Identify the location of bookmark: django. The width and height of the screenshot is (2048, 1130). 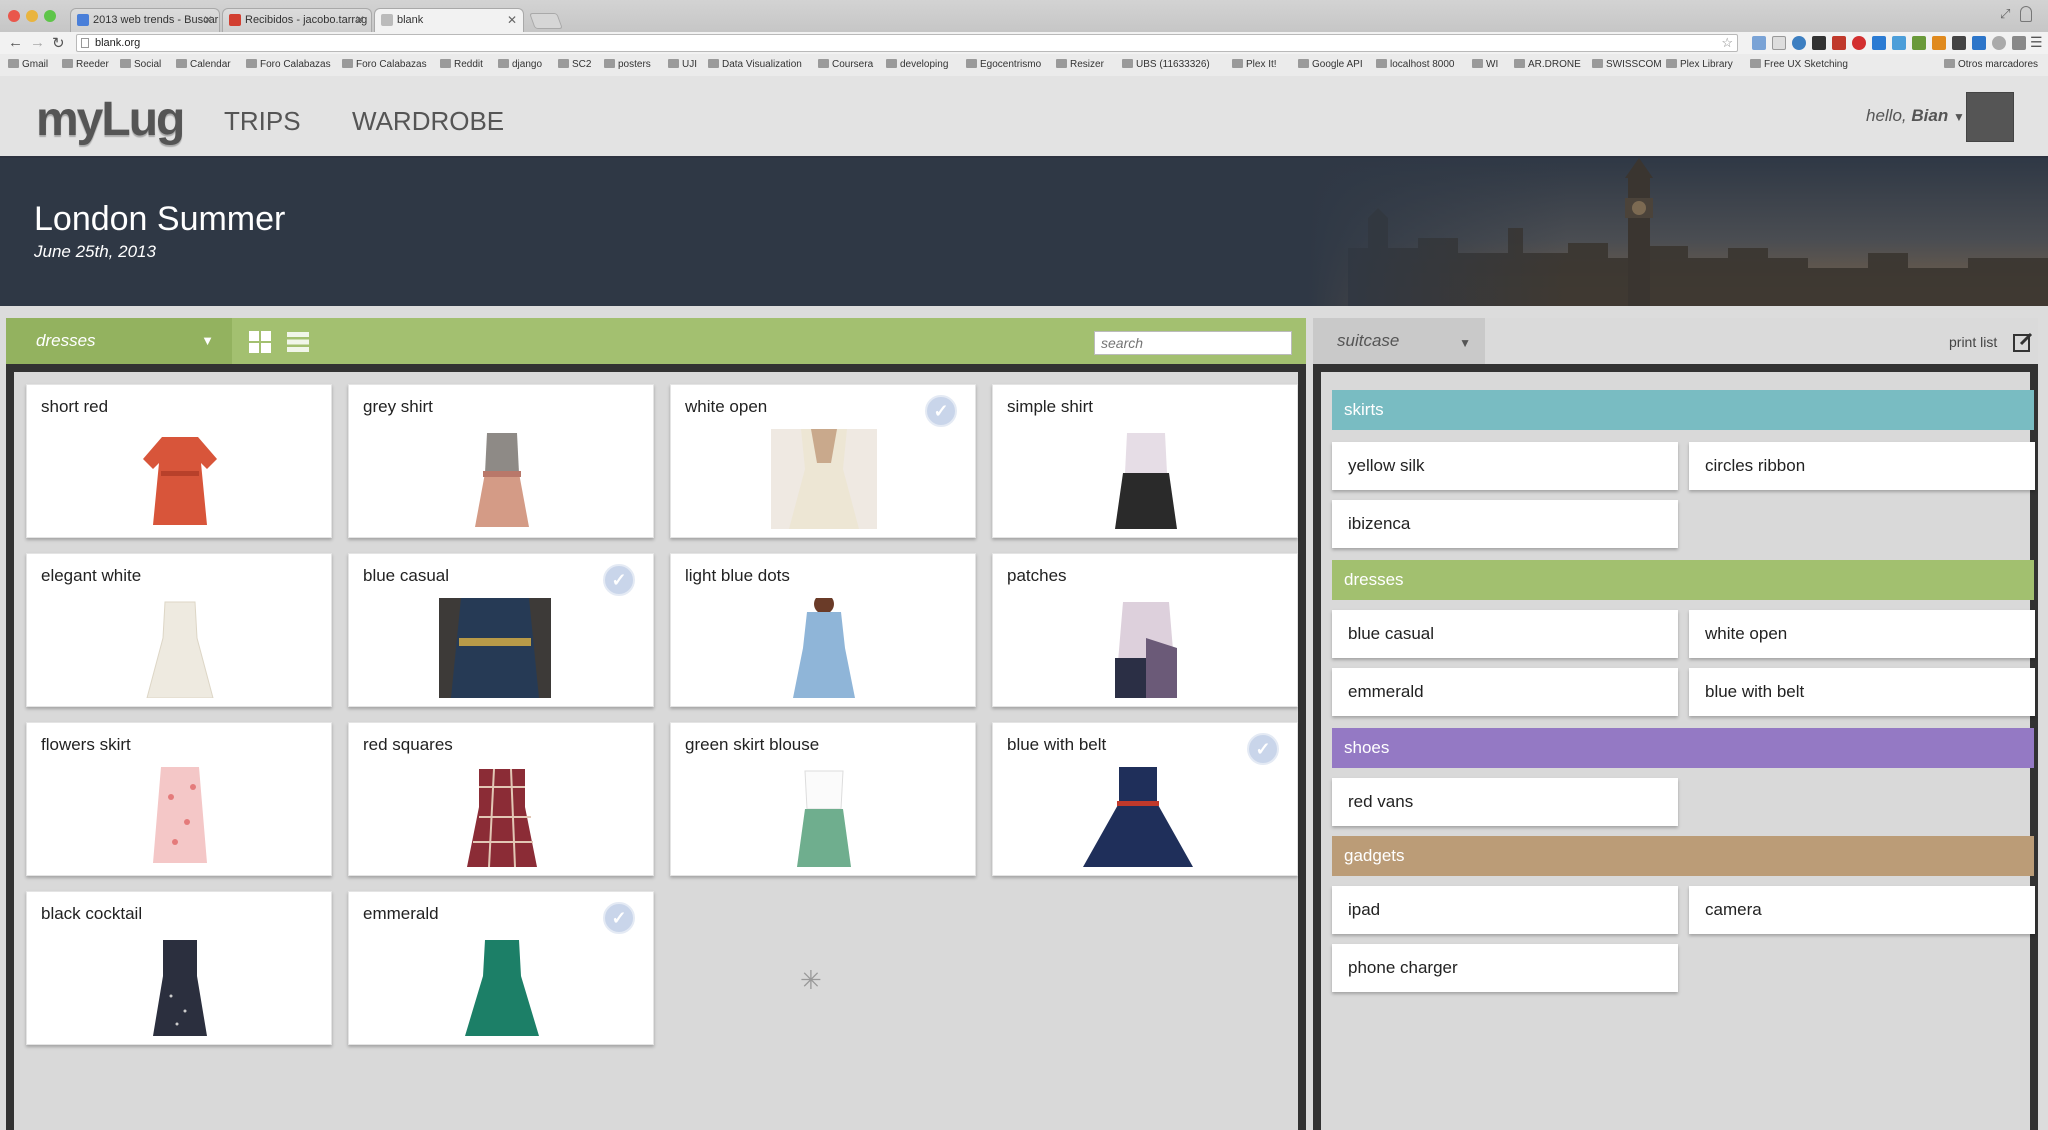
(520, 64).